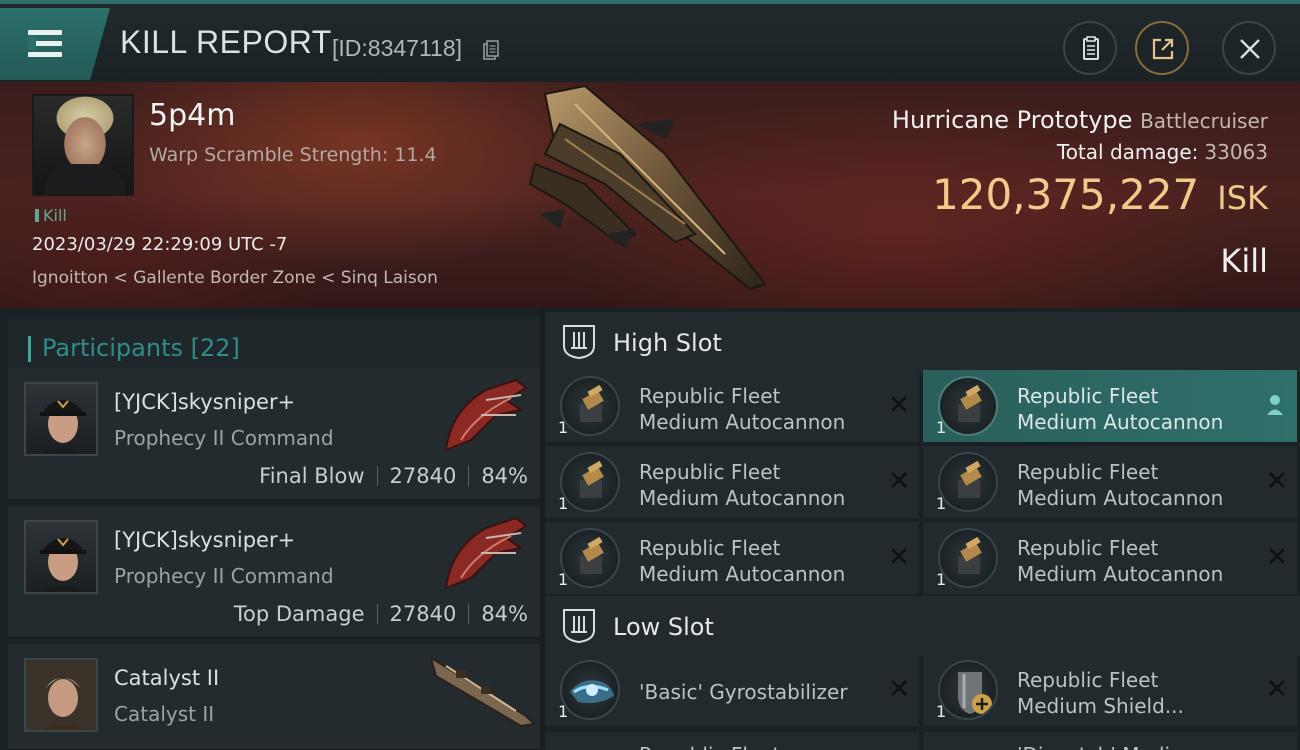 The image size is (1300, 750). I want to click on victim-portrait, so click(83, 145).